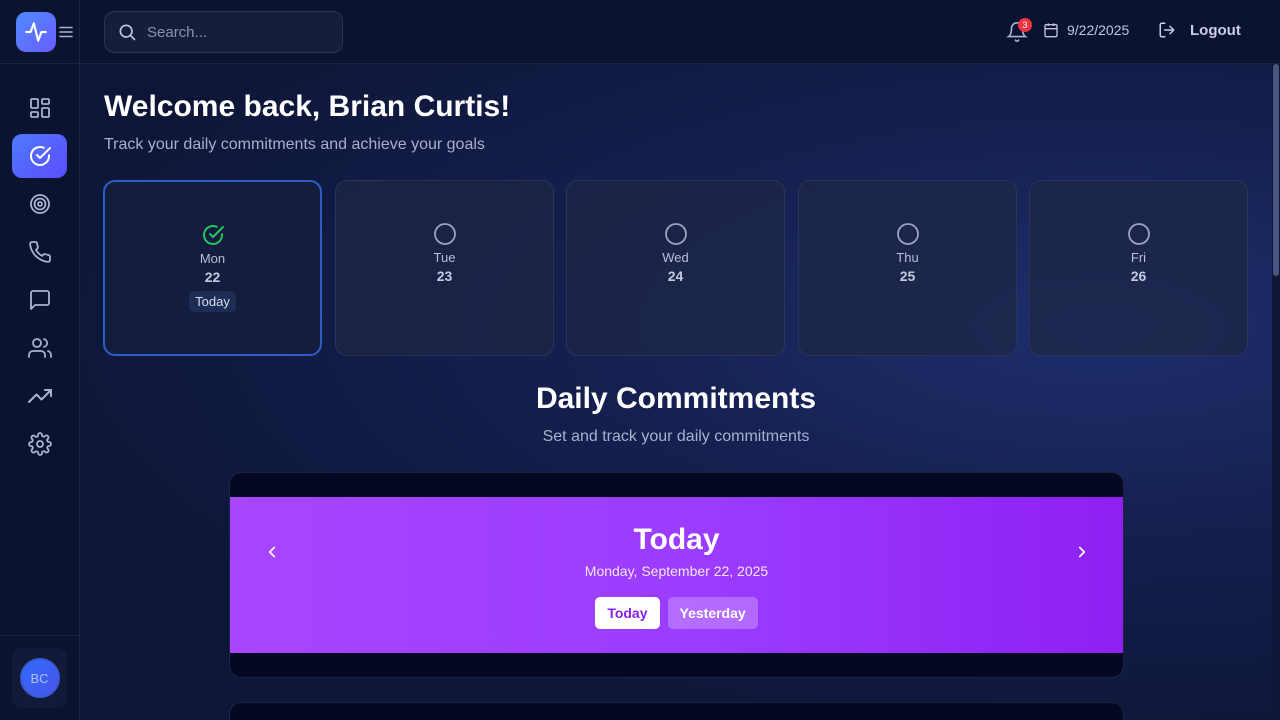 The width and height of the screenshot is (1280, 720). What do you see at coordinates (676, 571) in the screenshot?
I see `banner-date: Monday, September 22, 2025` at bounding box center [676, 571].